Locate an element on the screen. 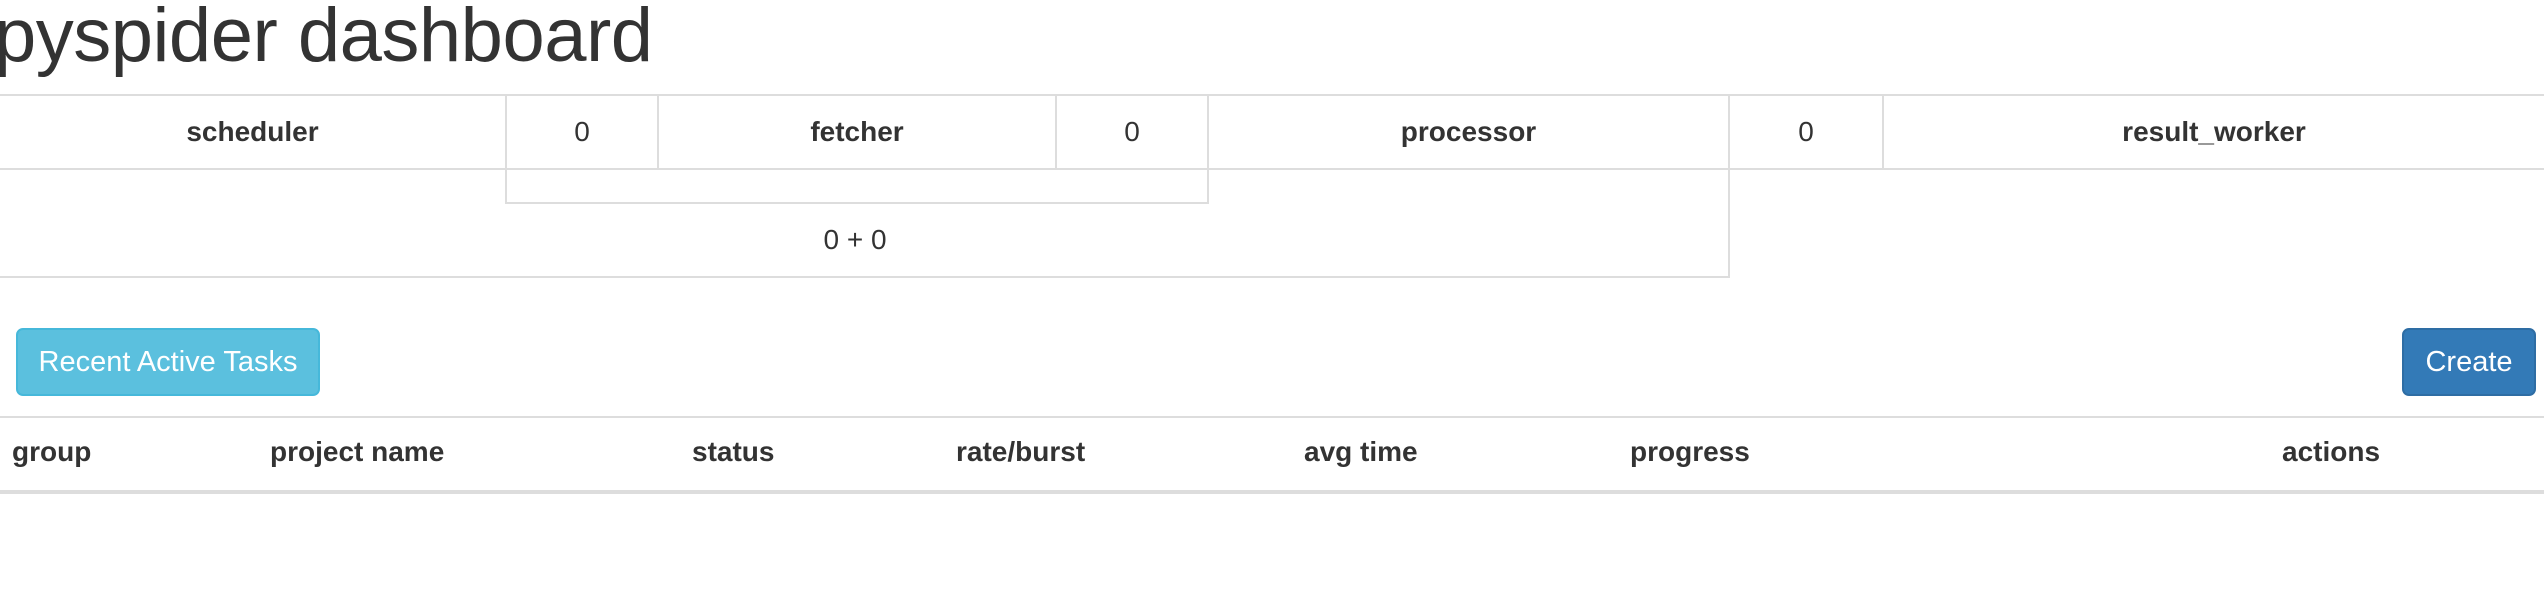 The image size is (2544, 602). processor-label: processor is located at coordinates (1468, 131).